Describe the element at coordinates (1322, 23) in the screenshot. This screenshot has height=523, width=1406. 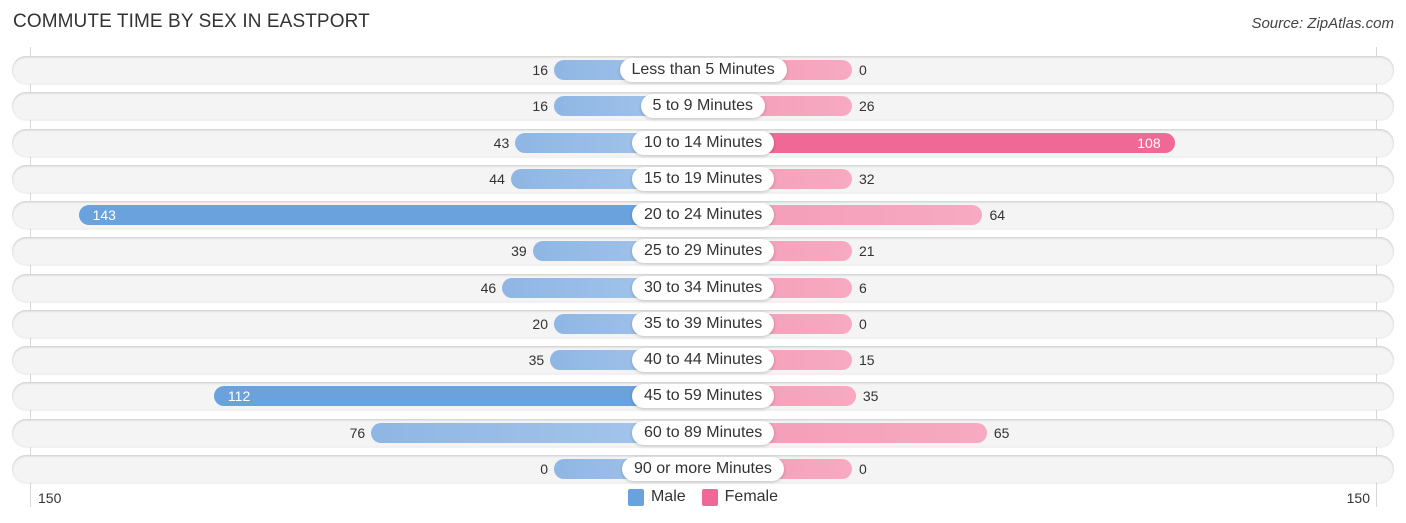
I see `source-label: Source: ZipAtlas.com` at that location.